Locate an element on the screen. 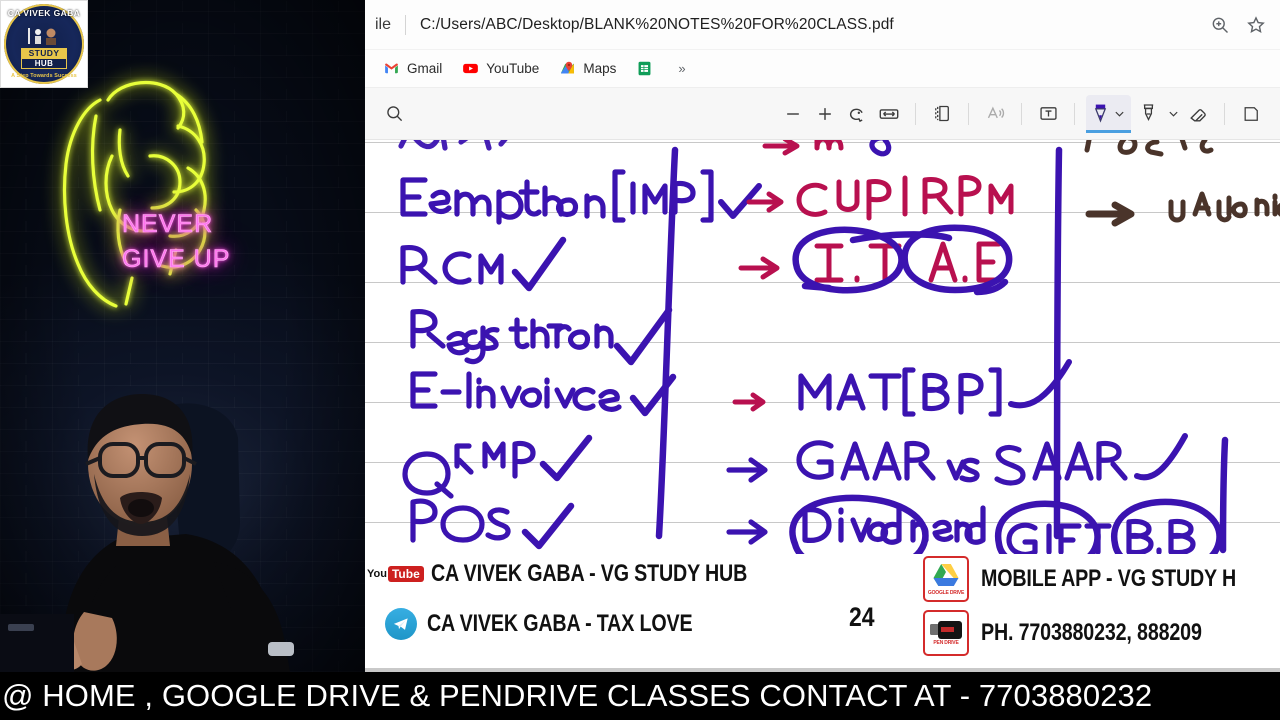 Image resolution: width=1280 pixels, height=720 pixels. page-layout-icon is located at coordinates (941, 113).